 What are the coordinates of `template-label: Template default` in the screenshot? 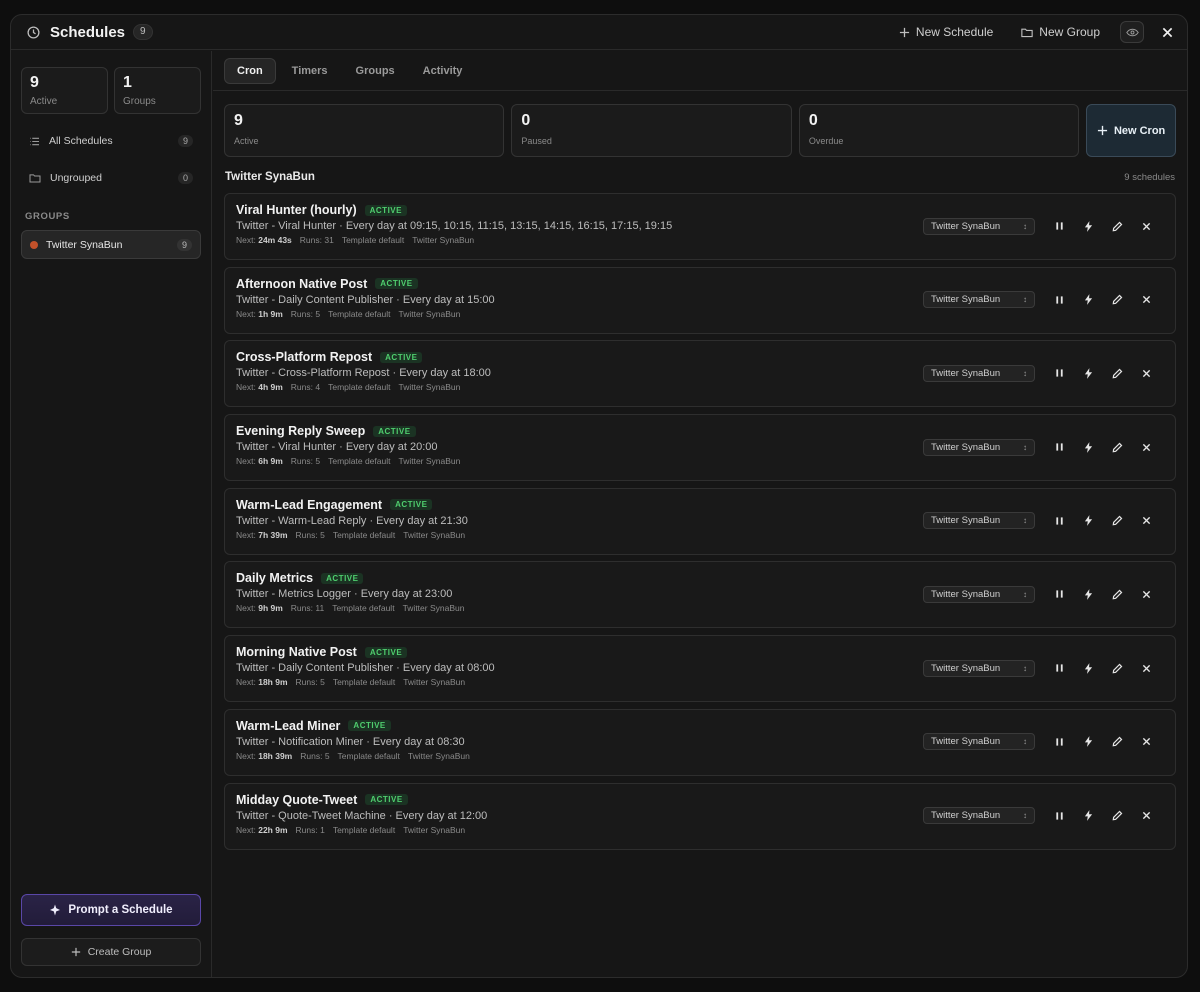 It's located at (359, 313).